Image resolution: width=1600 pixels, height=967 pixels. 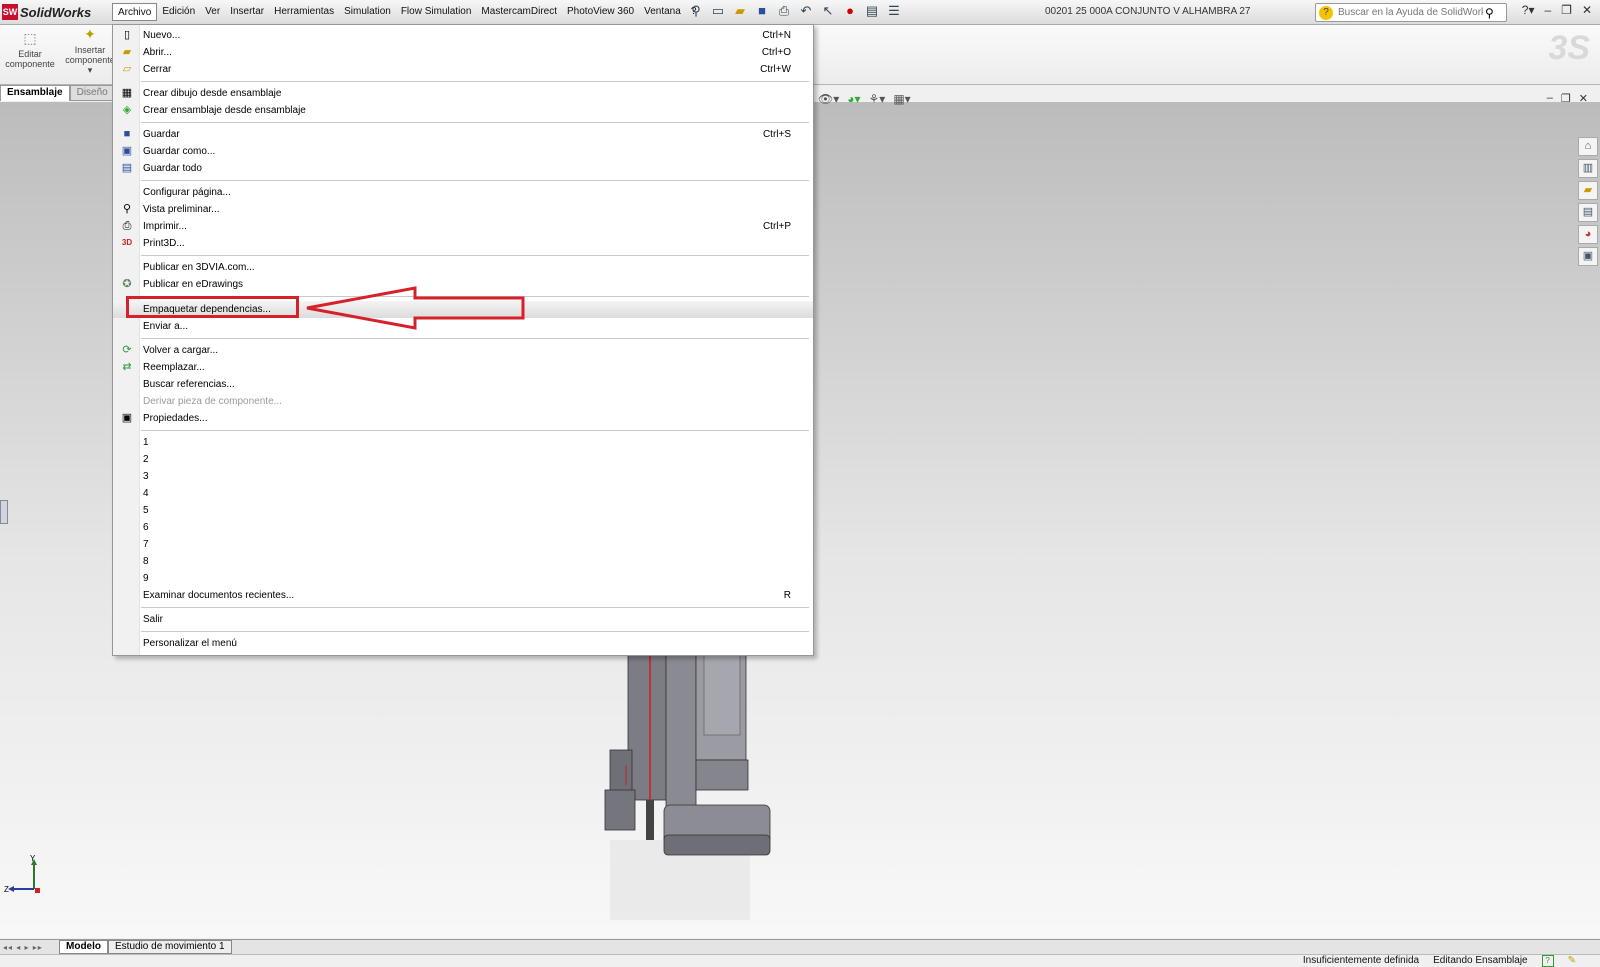 What do you see at coordinates (463, 476) in the screenshot?
I see `menu-item-recent-3: 3` at bounding box center [463, 476].